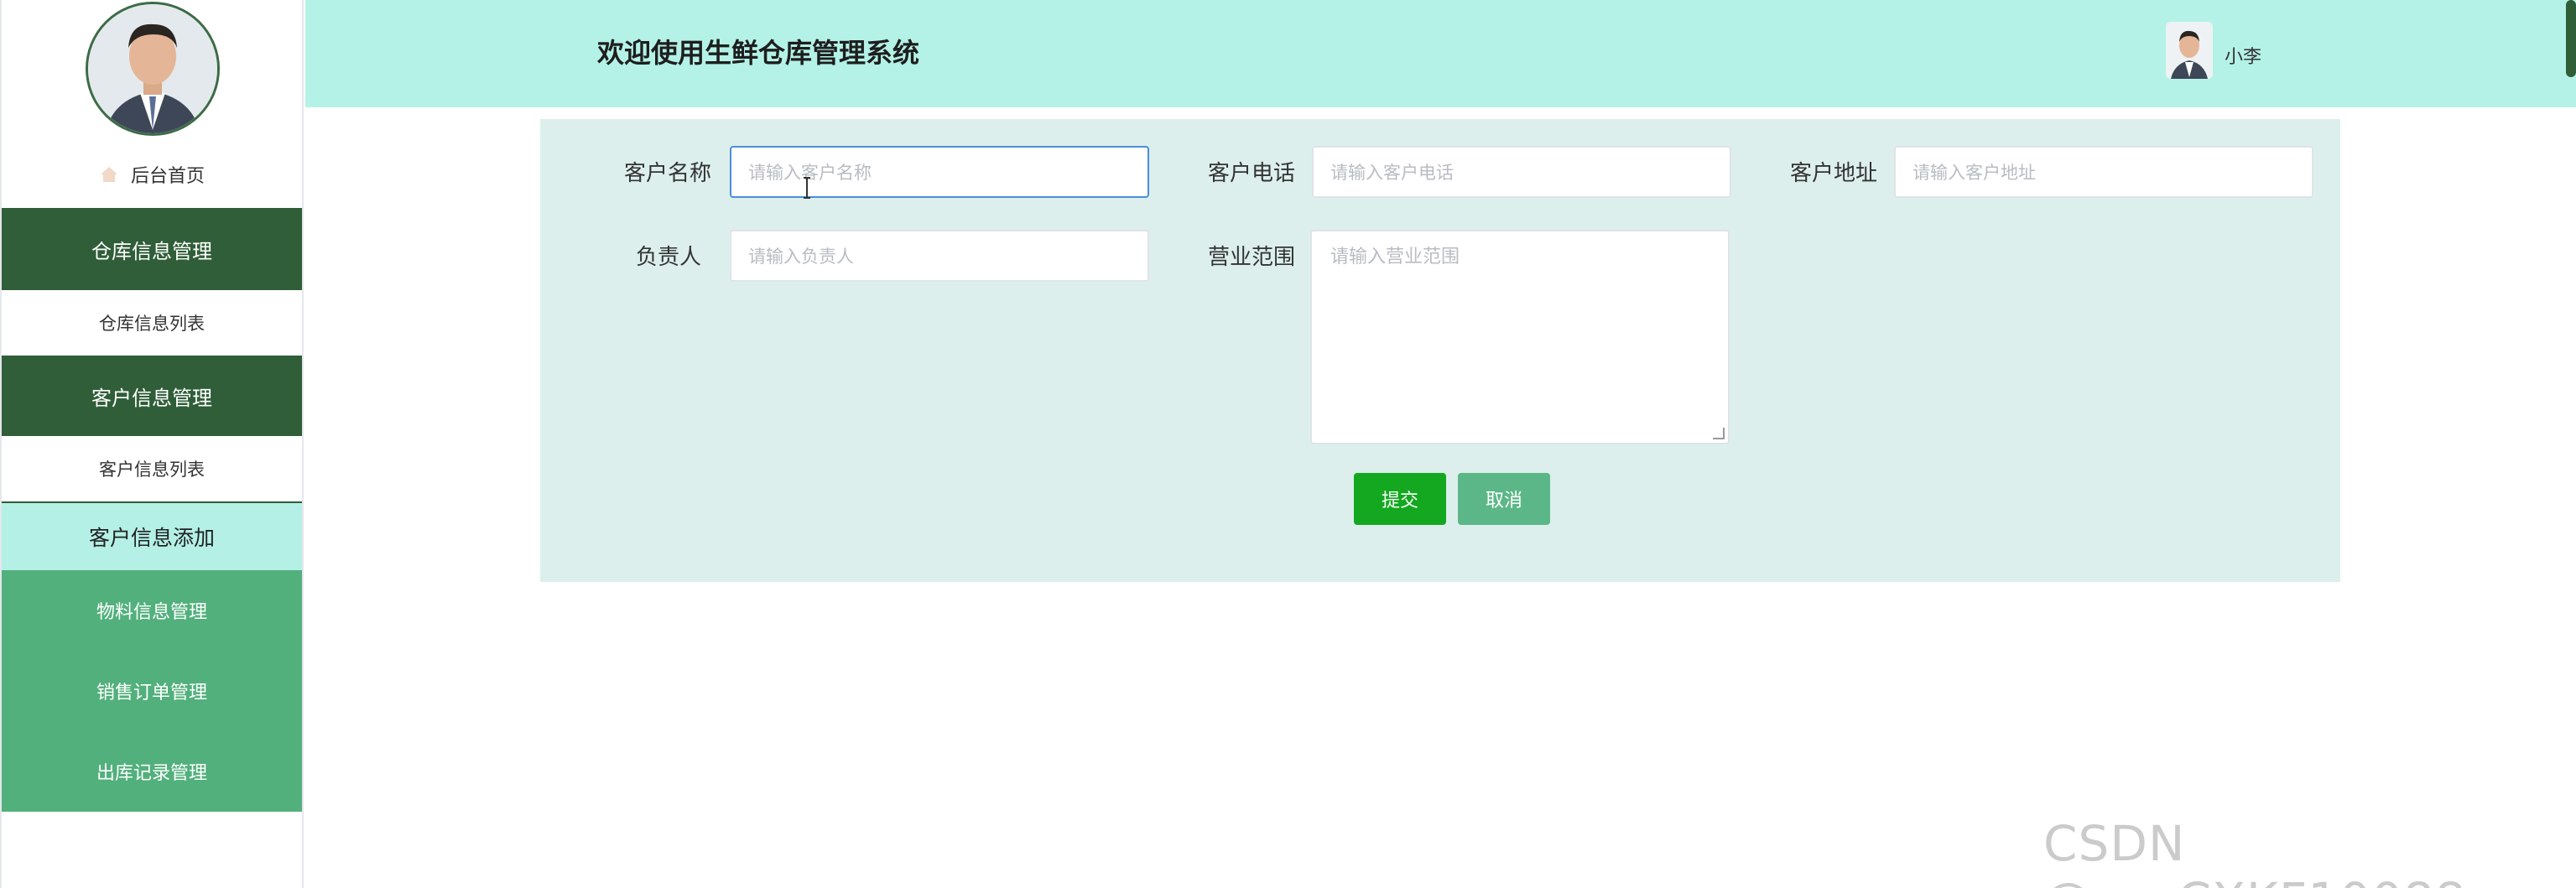  I want to click on label-customer-name: 客户名称, so click(667, 173).